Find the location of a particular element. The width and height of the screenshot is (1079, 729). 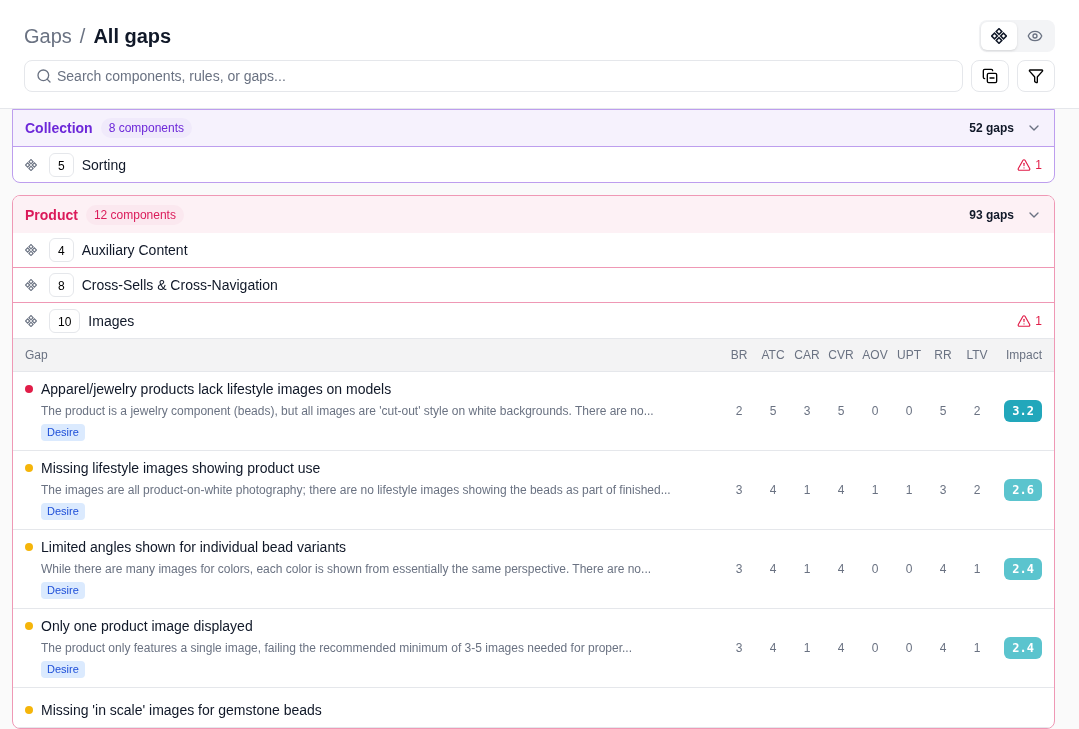

view-toggle-button is located at coordinates (999, 36).